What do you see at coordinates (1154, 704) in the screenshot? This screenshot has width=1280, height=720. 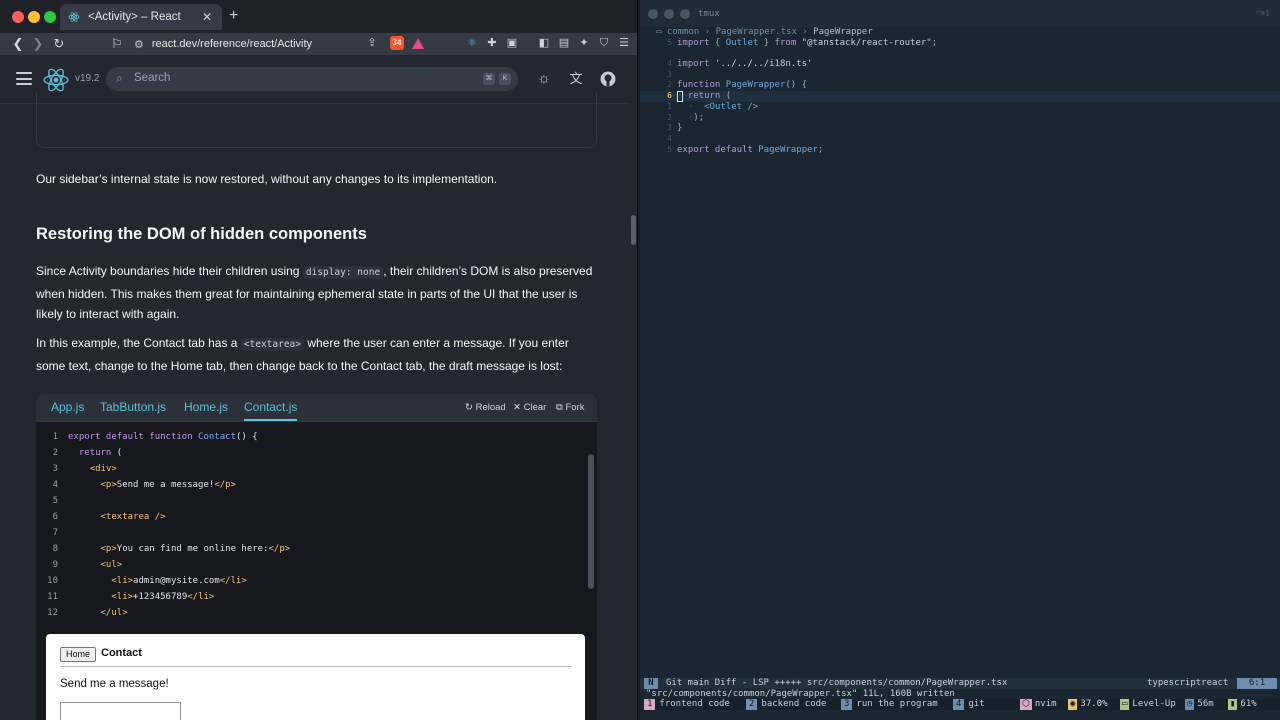 I see `level-label: Level-Up` at bounding box center [1154, 704].